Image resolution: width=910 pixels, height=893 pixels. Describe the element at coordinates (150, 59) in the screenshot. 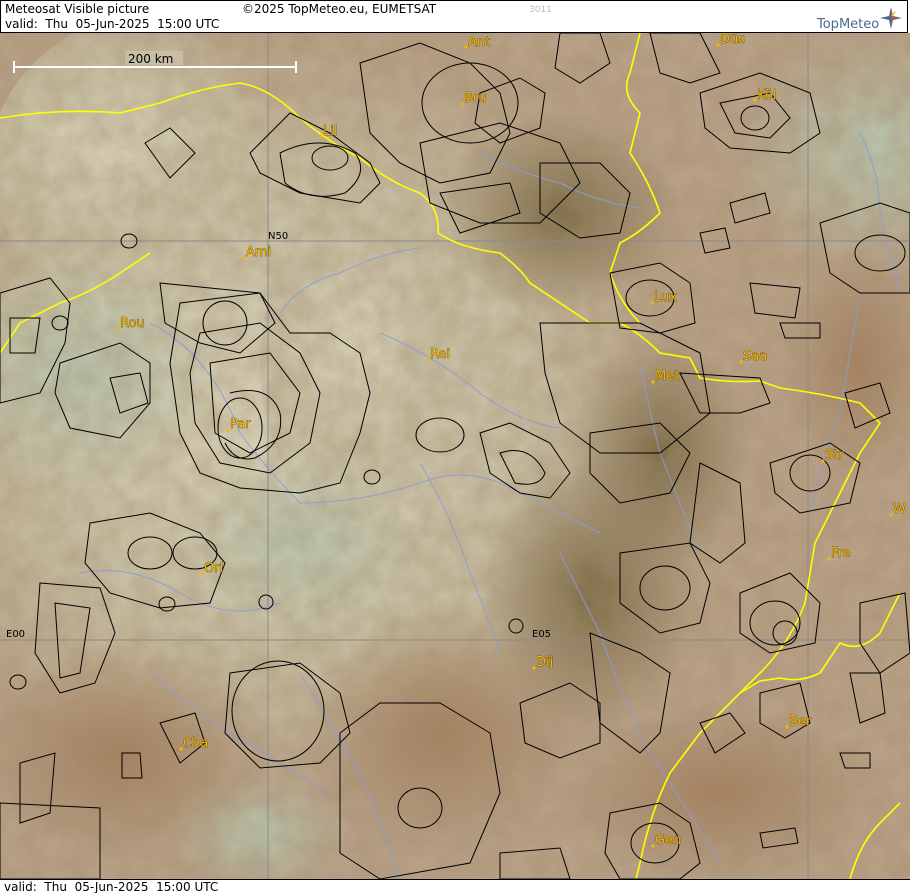

I see `scale-bar-label: 200 km` at that location.